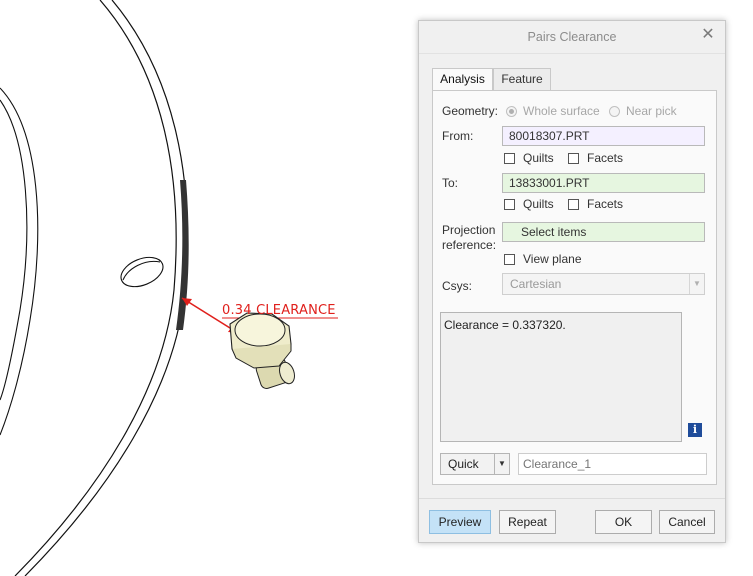  I want to click on whole-surface-label: Whole surface, so click(561, 111).